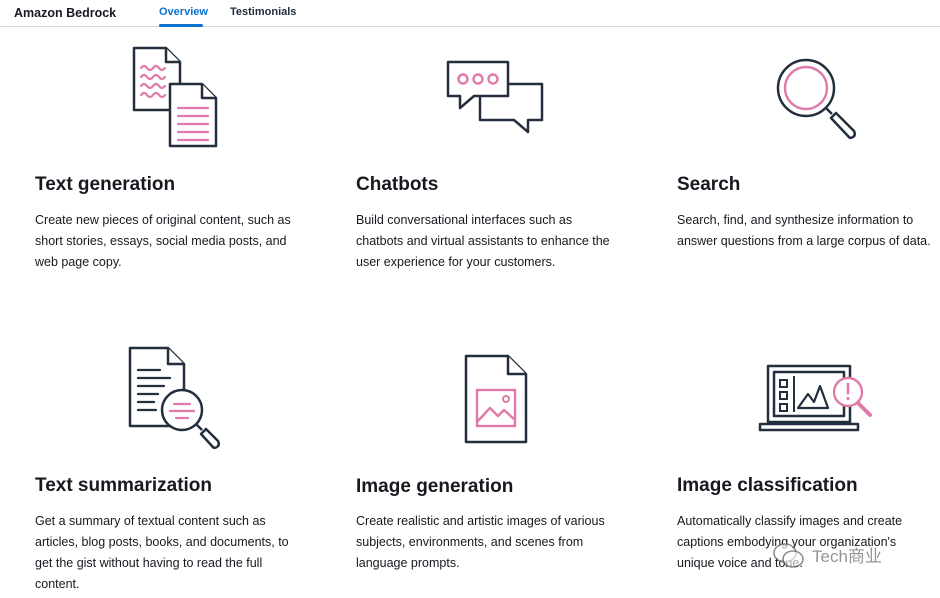  What do you see at coordinates (181, 25) in the screenshot?
I see `active-tab-indicator` at bounding box center [181, 25].